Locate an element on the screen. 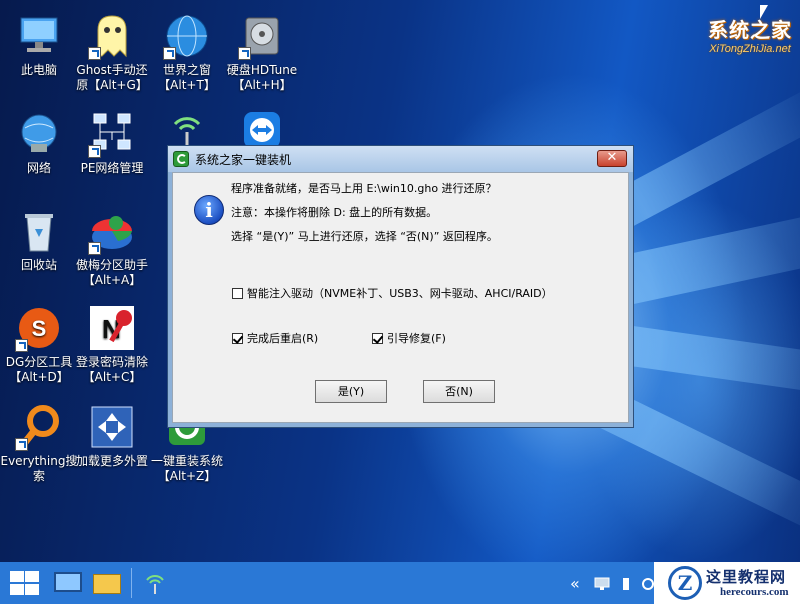 The image size is (800, 604). no-button: 否(N) is located at coordinates (459, 391).